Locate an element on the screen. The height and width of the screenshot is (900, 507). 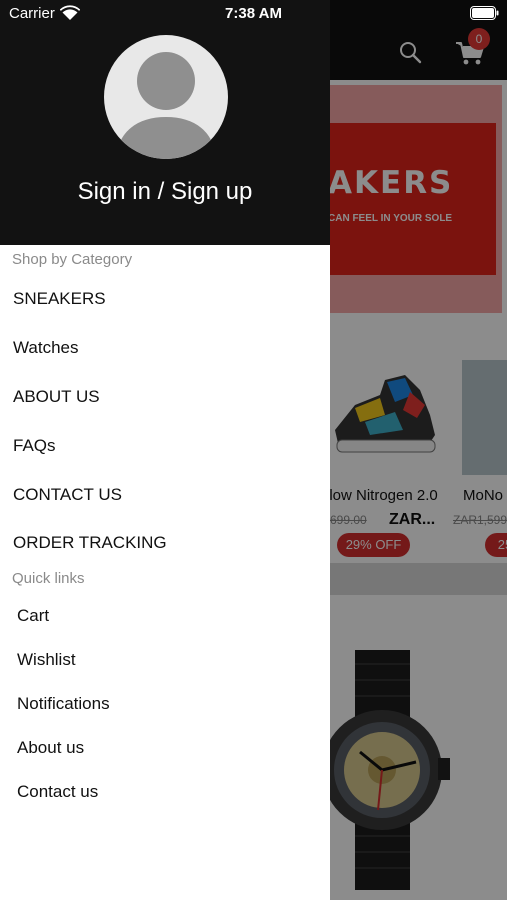
category-item-faqs: FAQs is located at coordinates (34, 446).